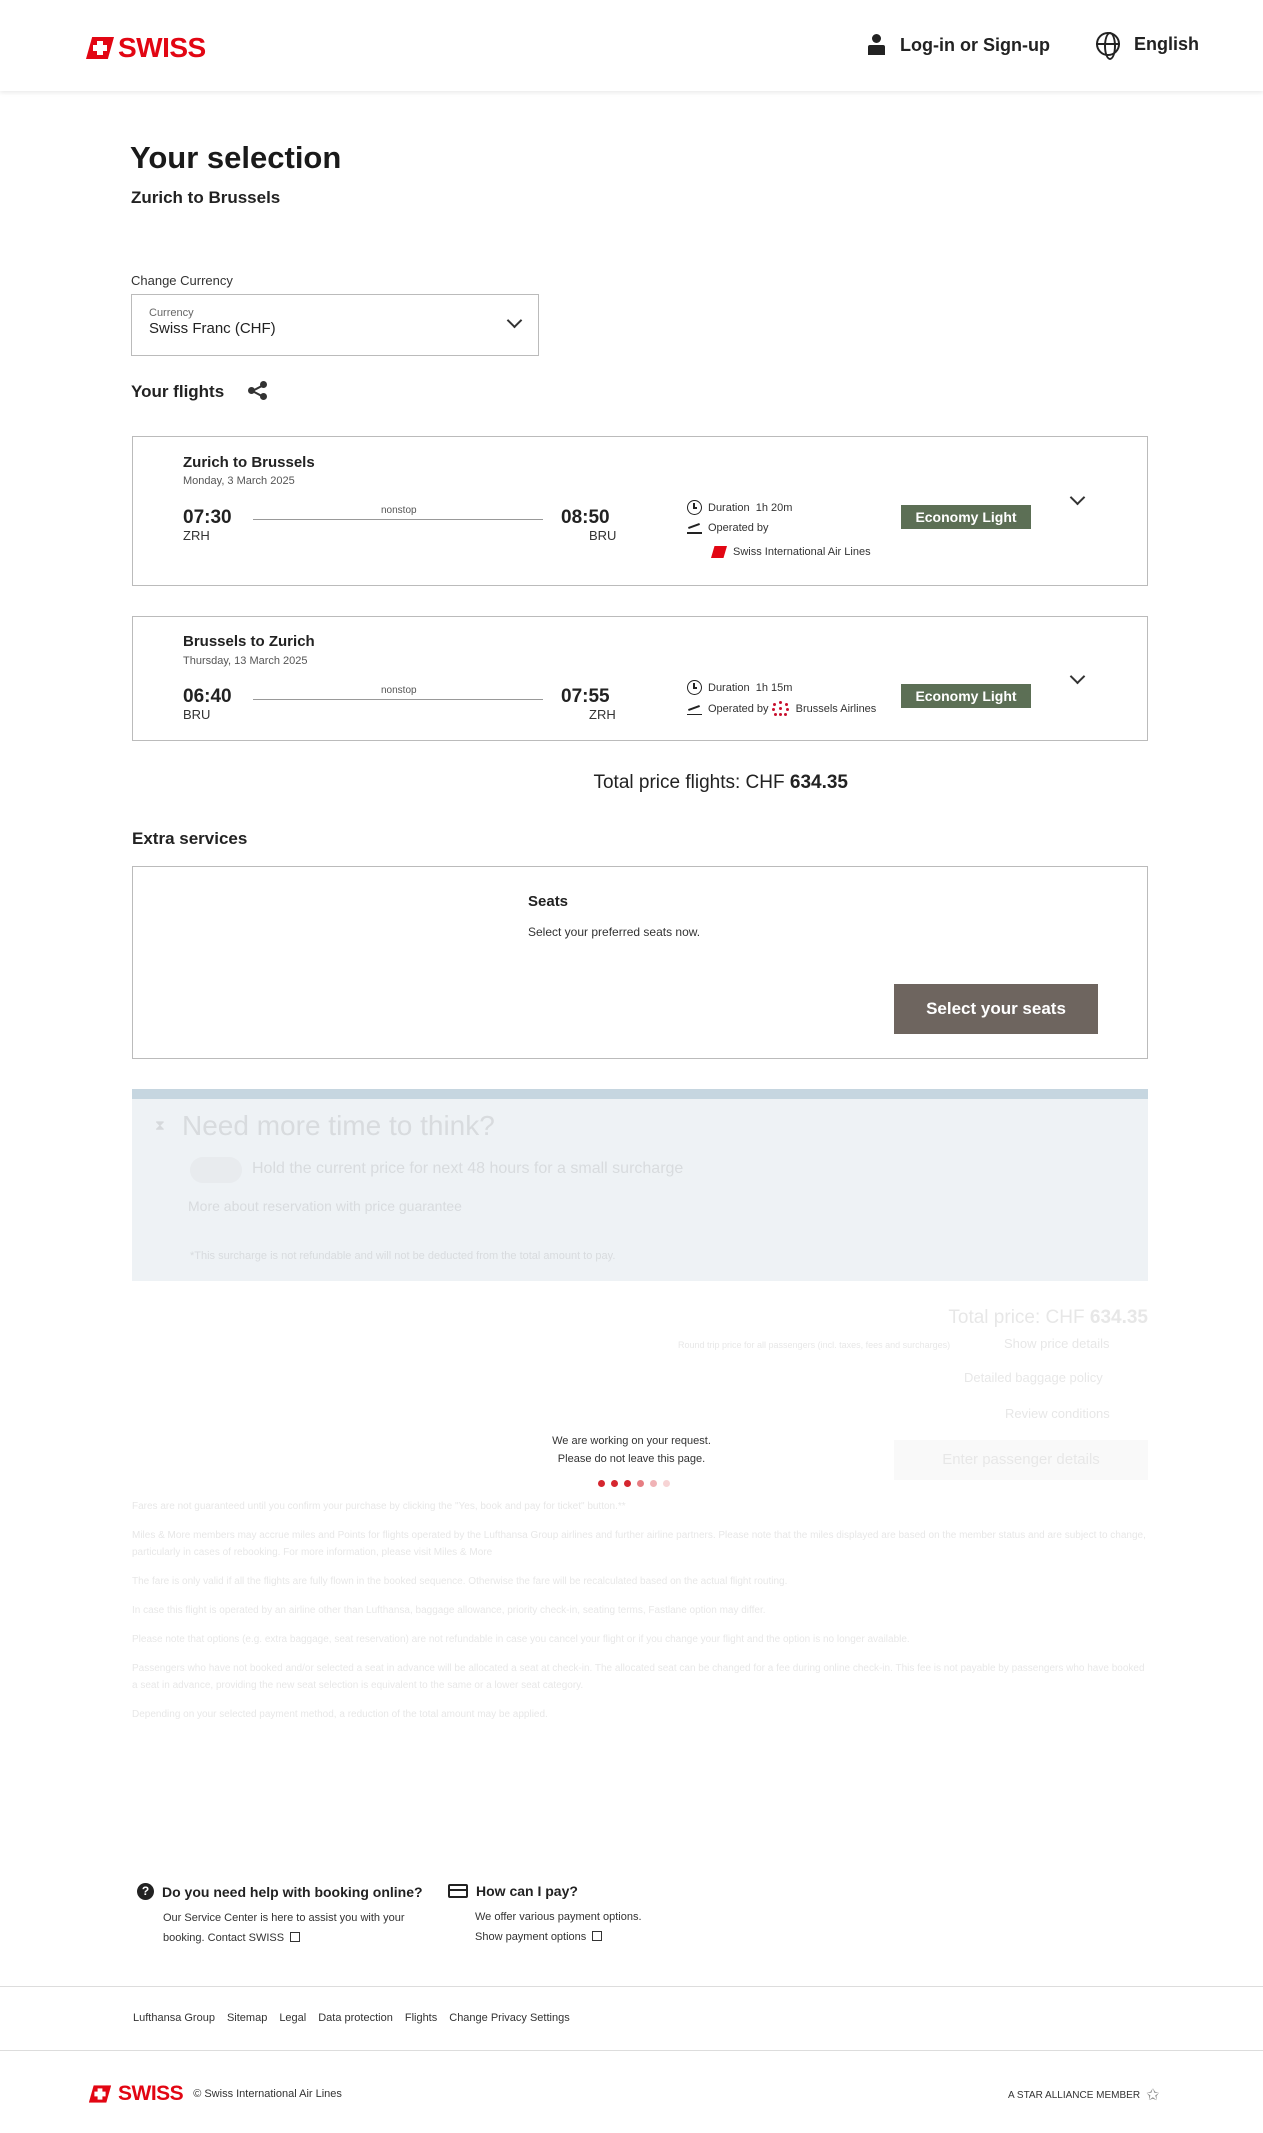 The image size is (1263, 2133). Describe the element at coordinates (174, 2018) in the screenshot. I see `footer-link: Lufthansa Group` at that location.